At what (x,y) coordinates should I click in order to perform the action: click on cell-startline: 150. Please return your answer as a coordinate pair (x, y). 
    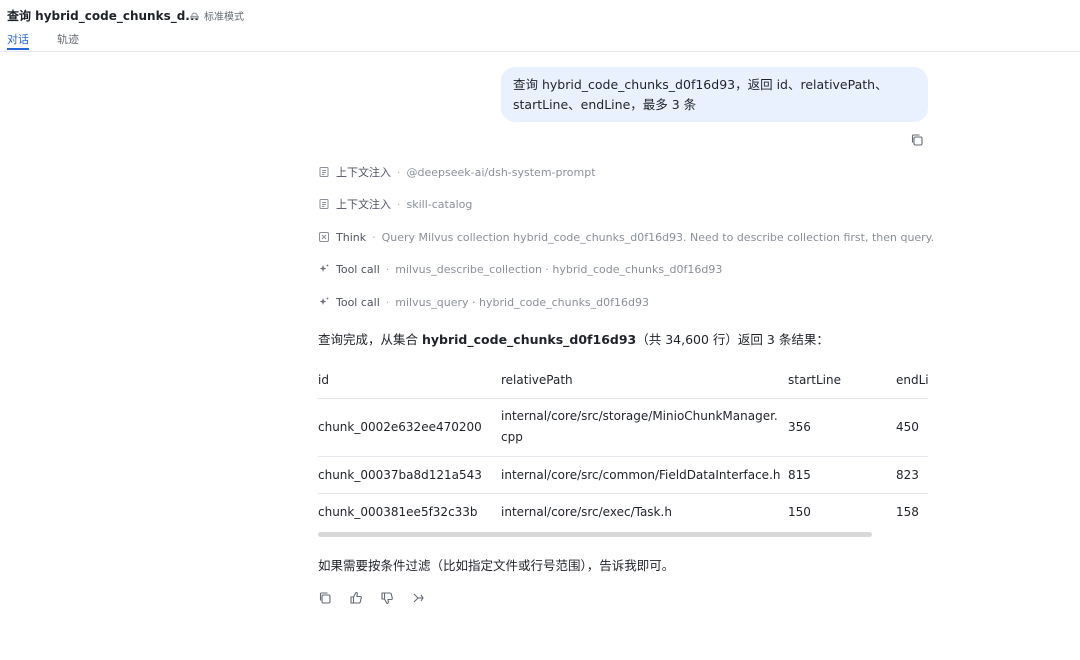
    Looking at the image, I should click on (799, 512).